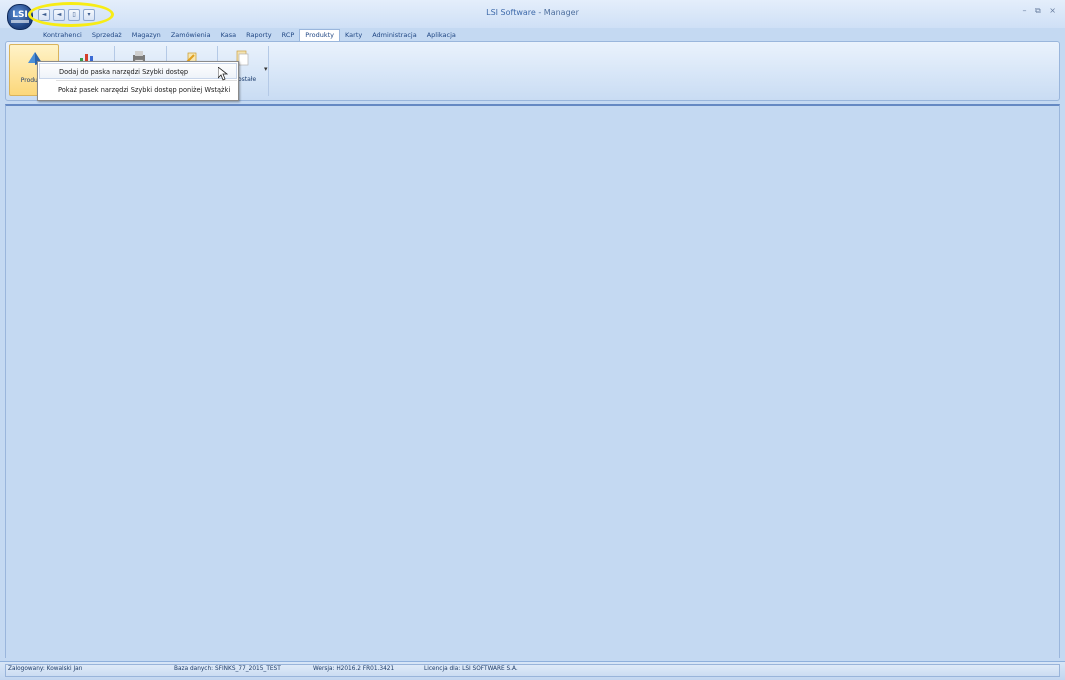 This screenshot has width=1065, height=680. Describe the element at coordinates (511, 12) in the screenshot. I see `window-title-app: LSI Software` at that location.